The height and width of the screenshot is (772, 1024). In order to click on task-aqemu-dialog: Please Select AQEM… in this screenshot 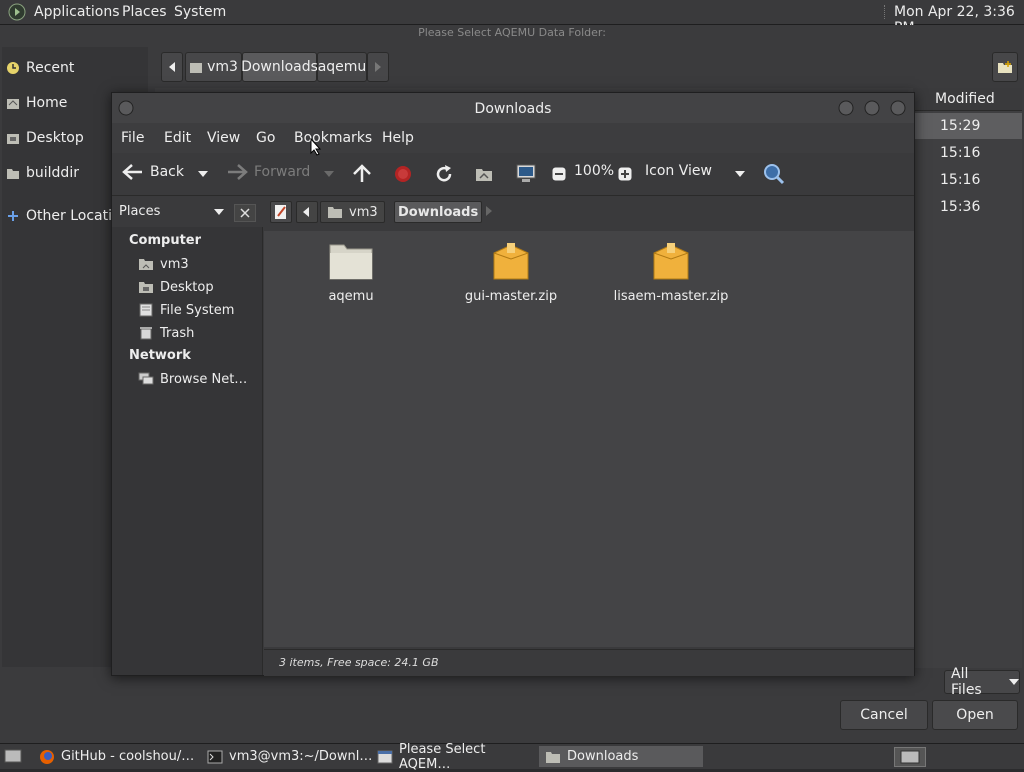, I will do `click(453, 757)`.